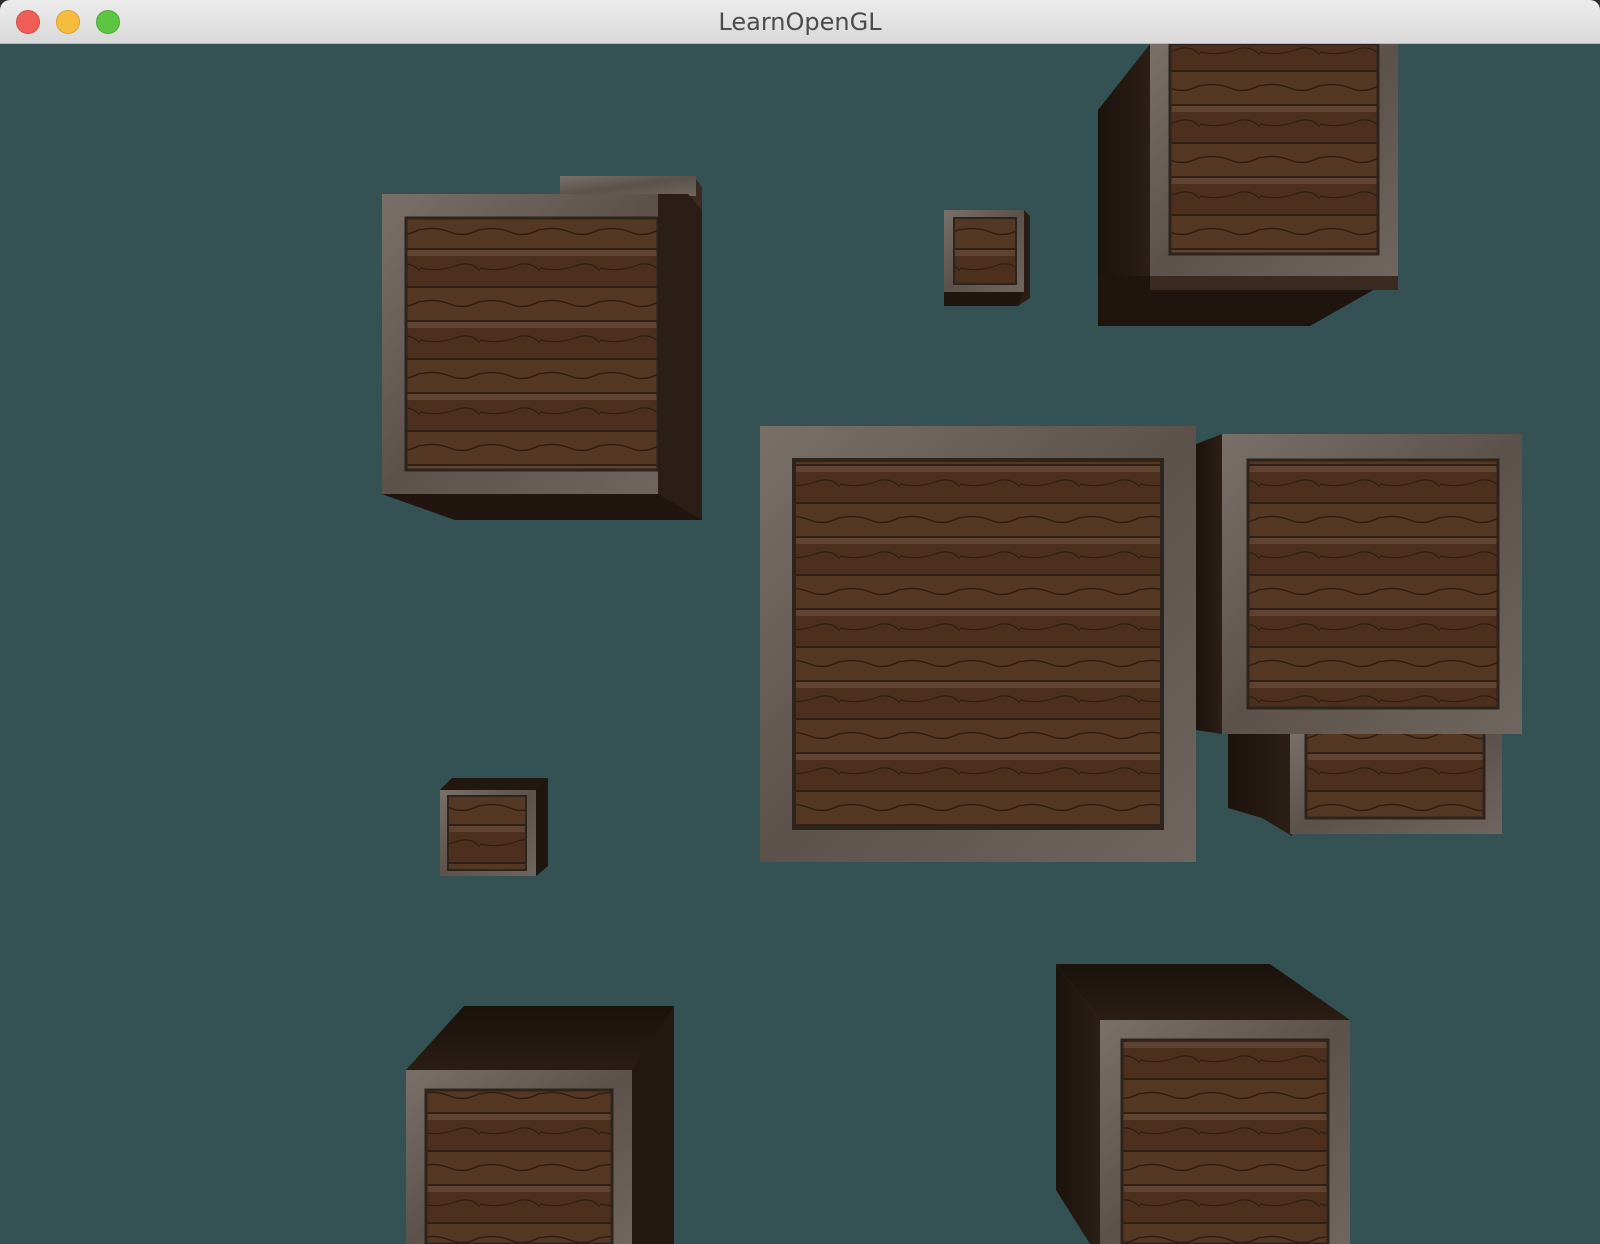 This screenshot has height=1244, width=1600. I want to click on window-title: LearnOpenGL, so click(800, 22).